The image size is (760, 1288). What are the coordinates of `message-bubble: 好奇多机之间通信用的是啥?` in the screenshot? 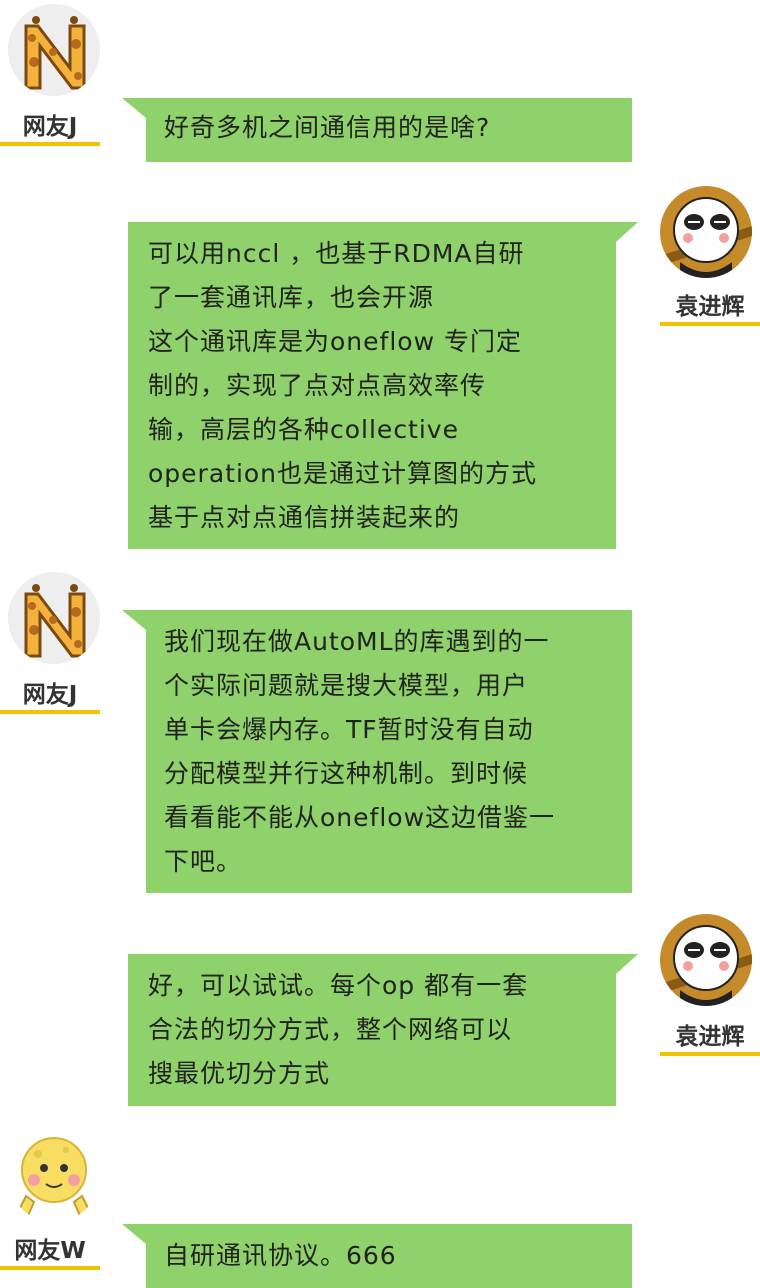 It's located at (389, 130).